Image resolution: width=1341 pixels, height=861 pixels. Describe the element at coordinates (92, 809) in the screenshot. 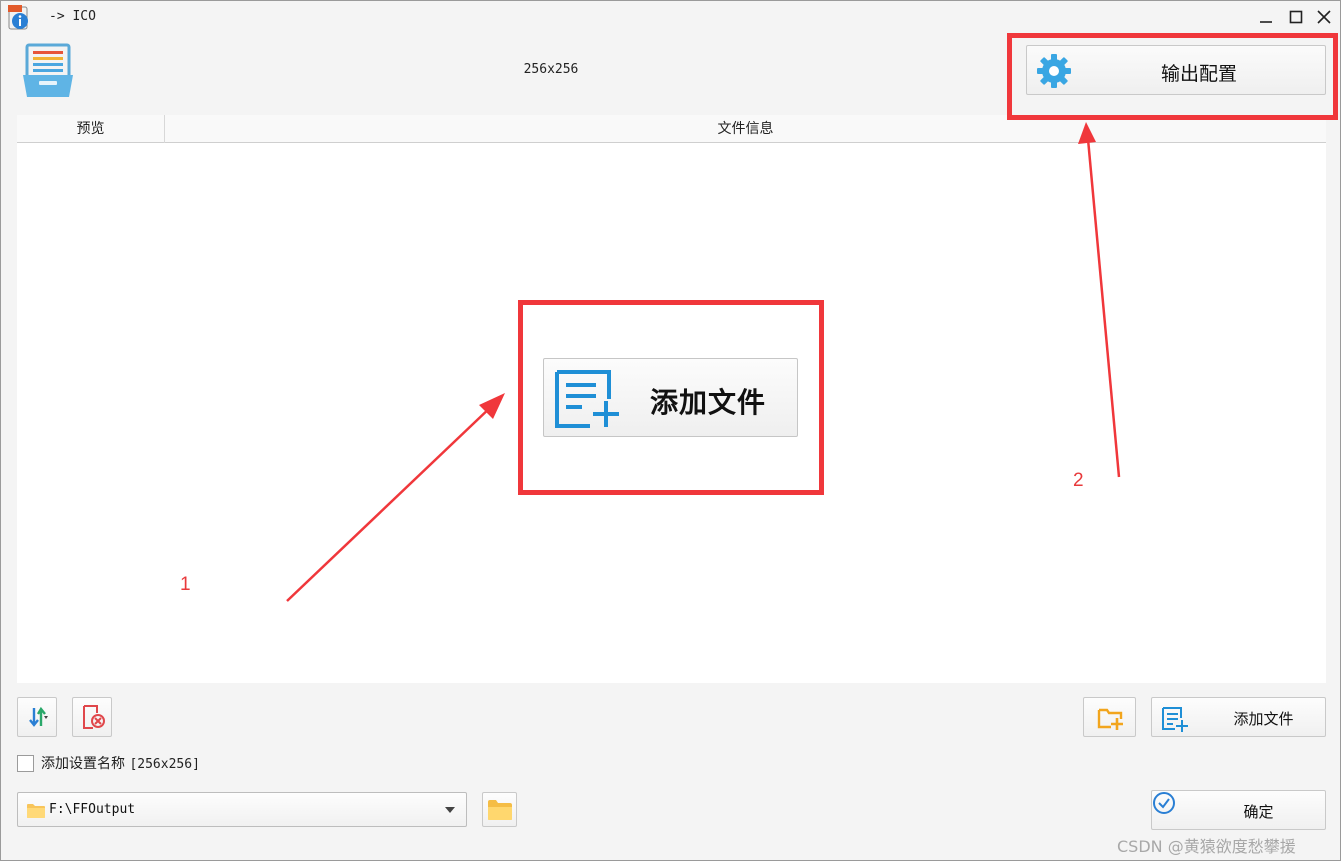

I see `output-path-value: F:\FFOutput` at that location.